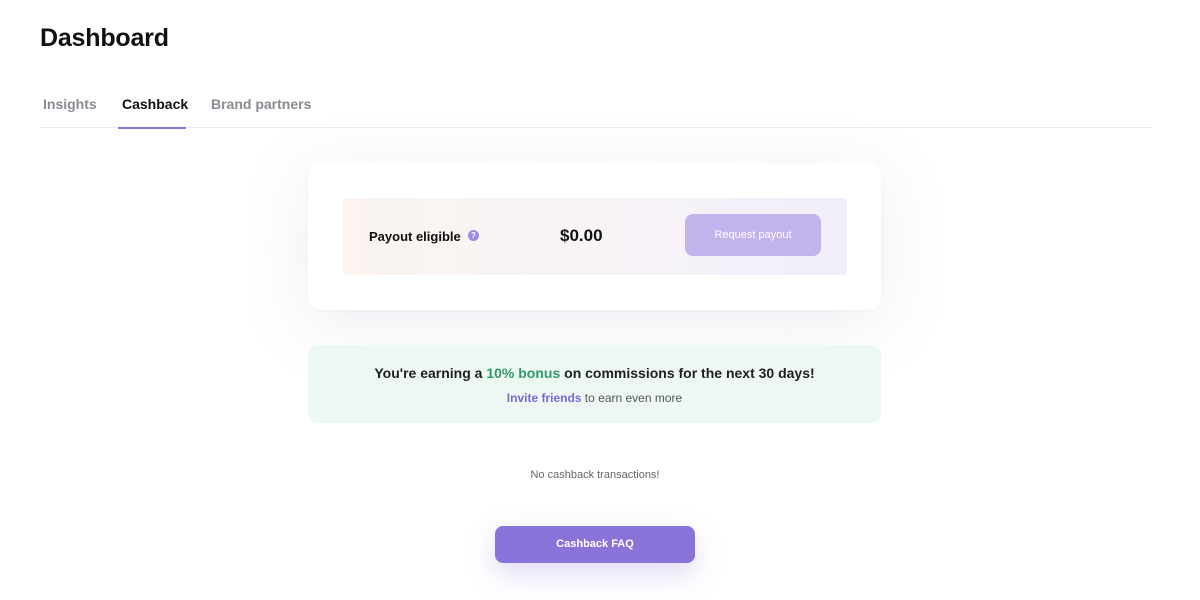 The image size is (1200, 600). Describe the element at coordinates (595, 475) in the screenshot. I see `empty-transactions-message: No cashback transactions!` at that location.